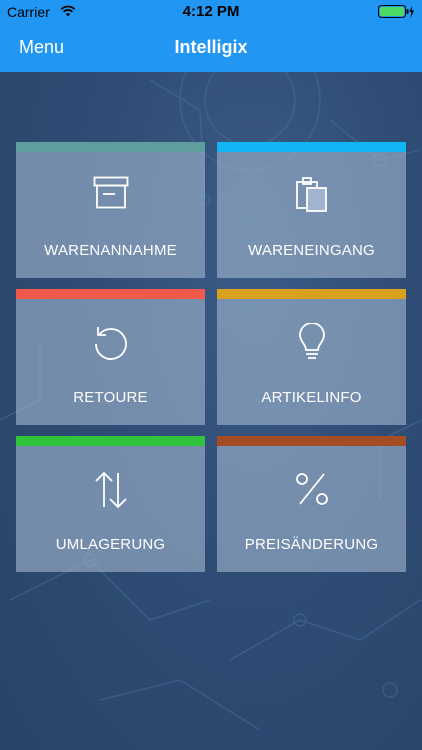  What do you see at coordinates (110, 490) in the screenshot?
I see `swap-arrows-icon` at bounding box center [110, 490].